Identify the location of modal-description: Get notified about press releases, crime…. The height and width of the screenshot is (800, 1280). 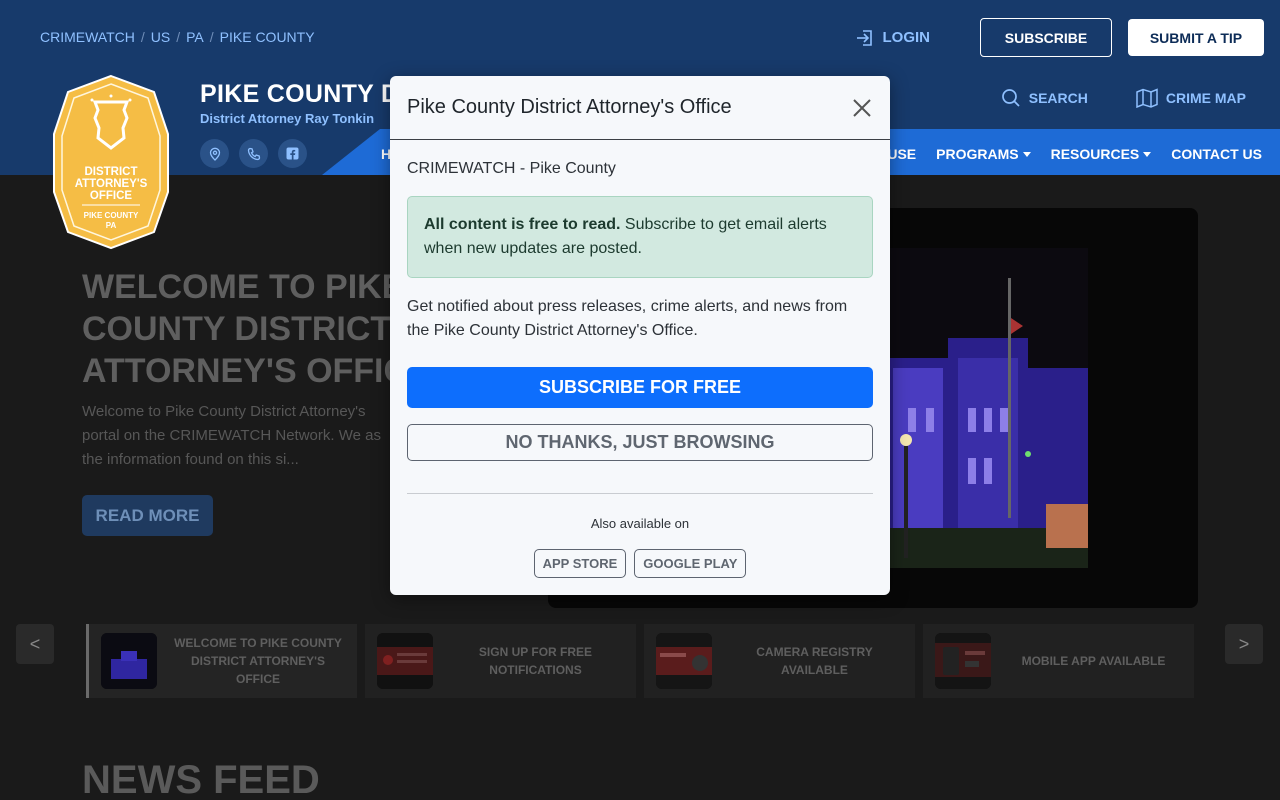
(627, 318).